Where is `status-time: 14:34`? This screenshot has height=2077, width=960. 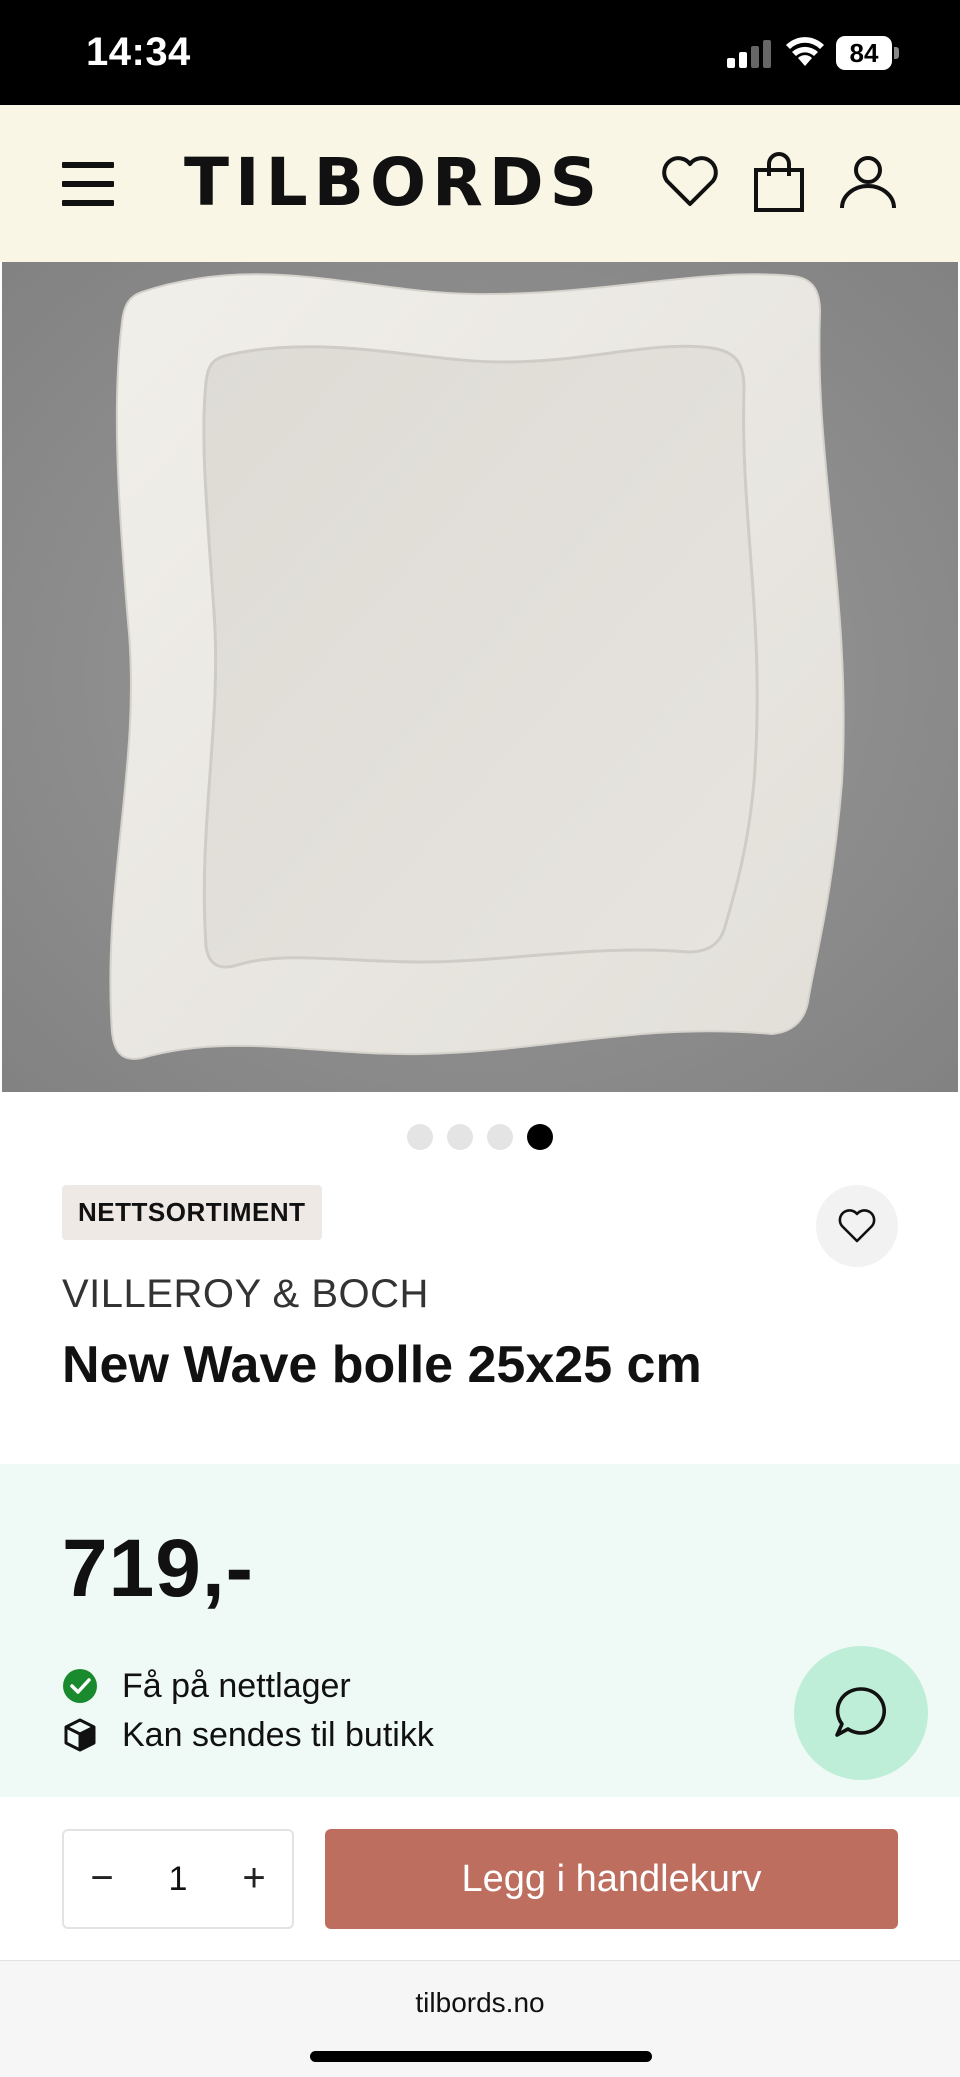
status-time: 14:34 is located at coordinates (138, 52).